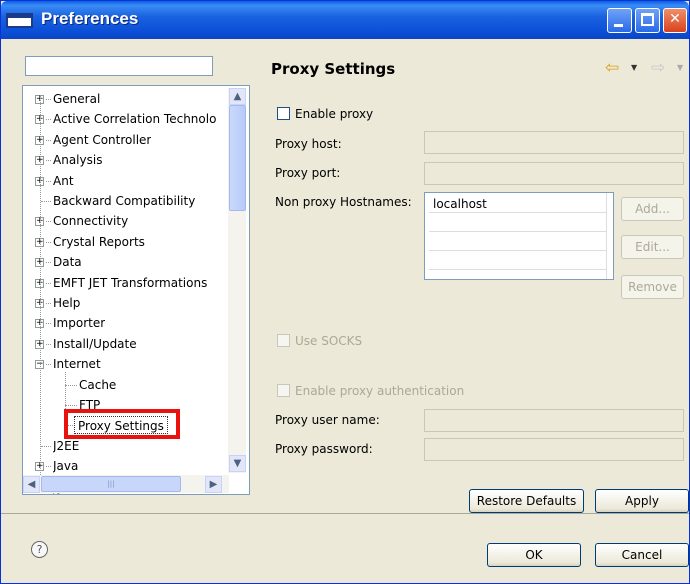 The width and height of the screenshot is (690, 584). What do you see at coordinates (65, 466) in the screenshot?
I see `tree-item-java: Java` at bounding box center [65, 466].